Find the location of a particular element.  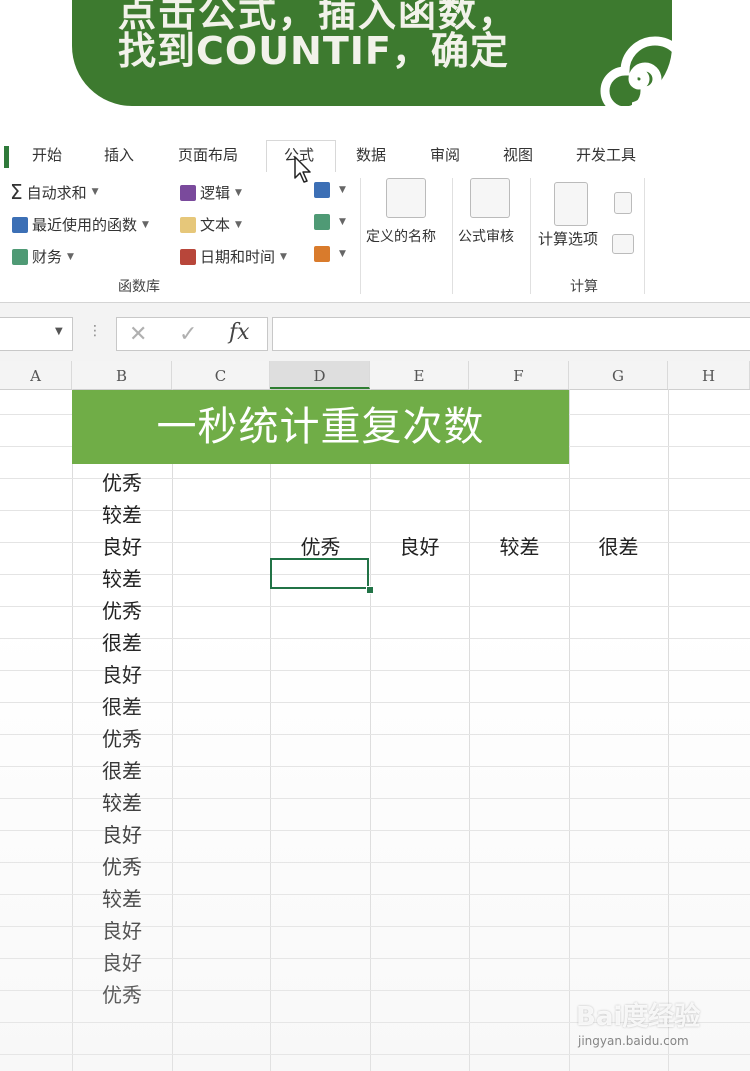

sheet-title-banner: 一秒统计重复次数 is located at coordinates (320, 427).